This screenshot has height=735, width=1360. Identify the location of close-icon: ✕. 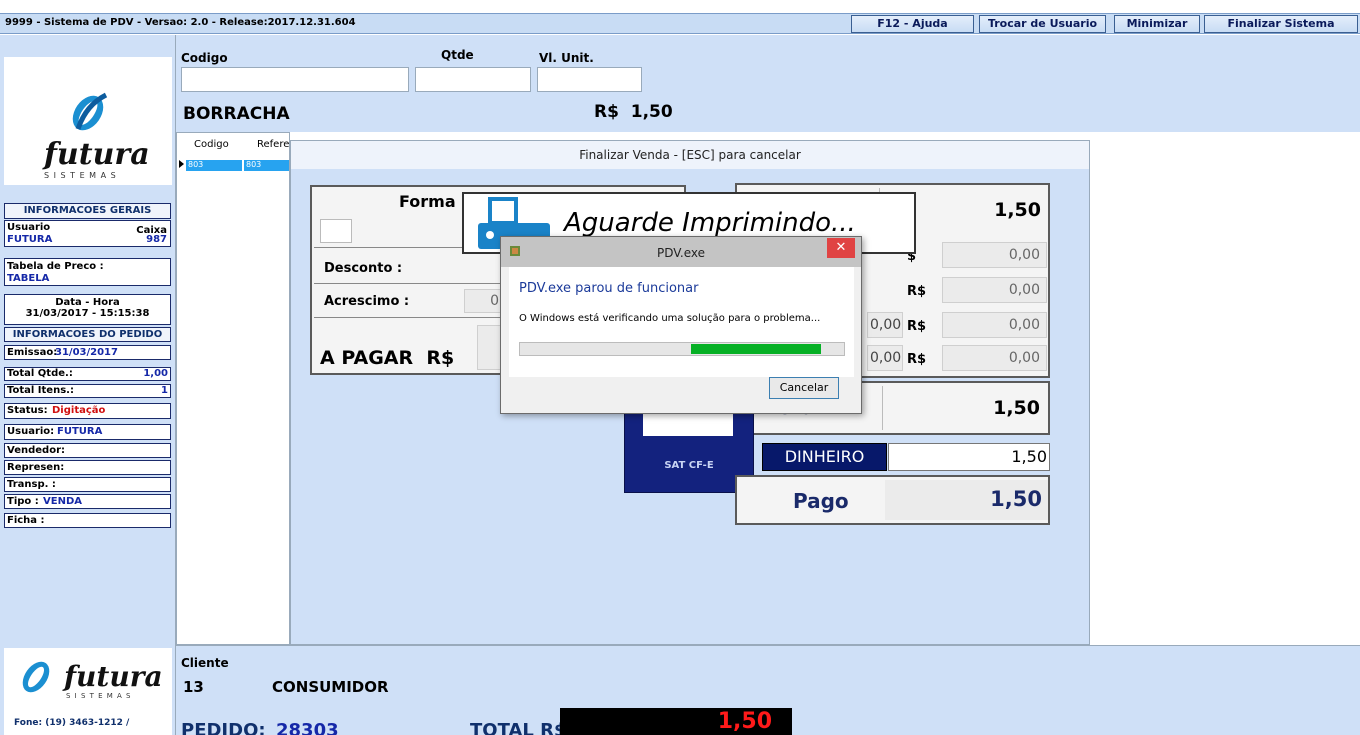
(841, 248).